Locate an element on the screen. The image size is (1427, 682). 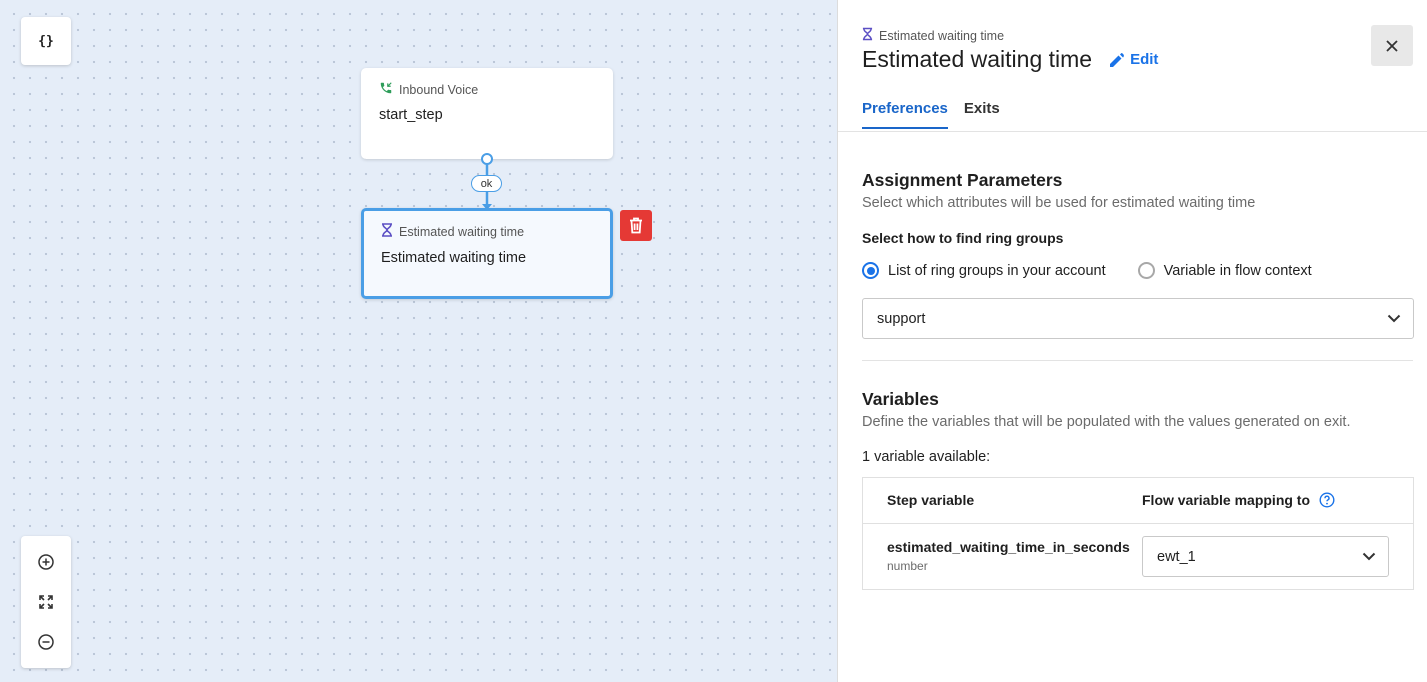
zoom-out-icon is located at coordinates (46, 642).